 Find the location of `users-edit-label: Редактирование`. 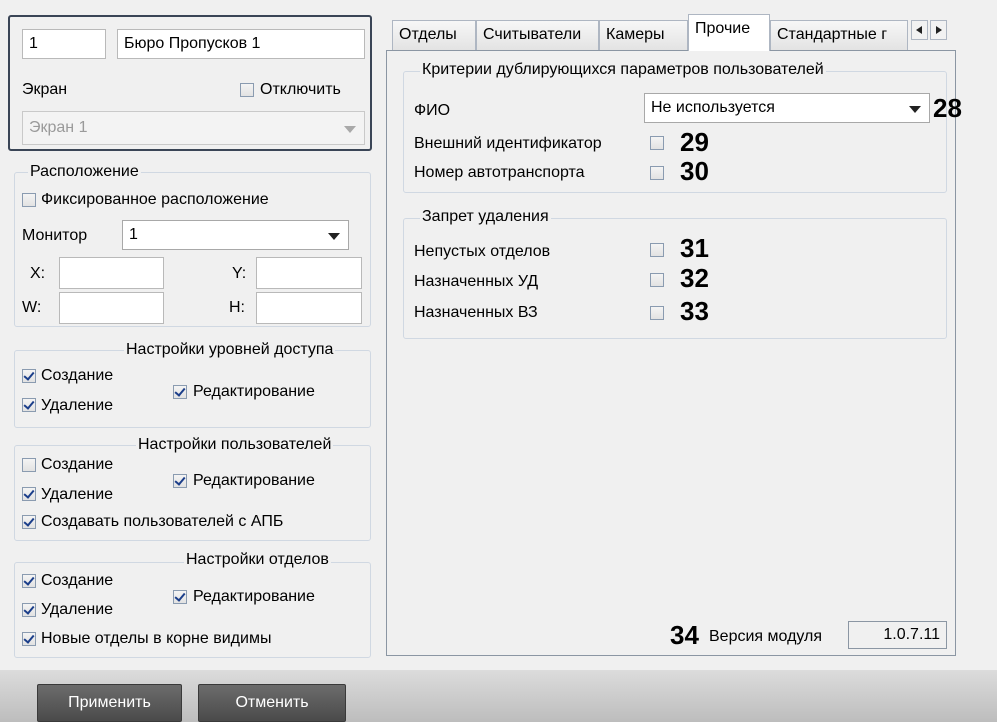

users-edit-label: Редактирование is located at coordinates (254, 480).